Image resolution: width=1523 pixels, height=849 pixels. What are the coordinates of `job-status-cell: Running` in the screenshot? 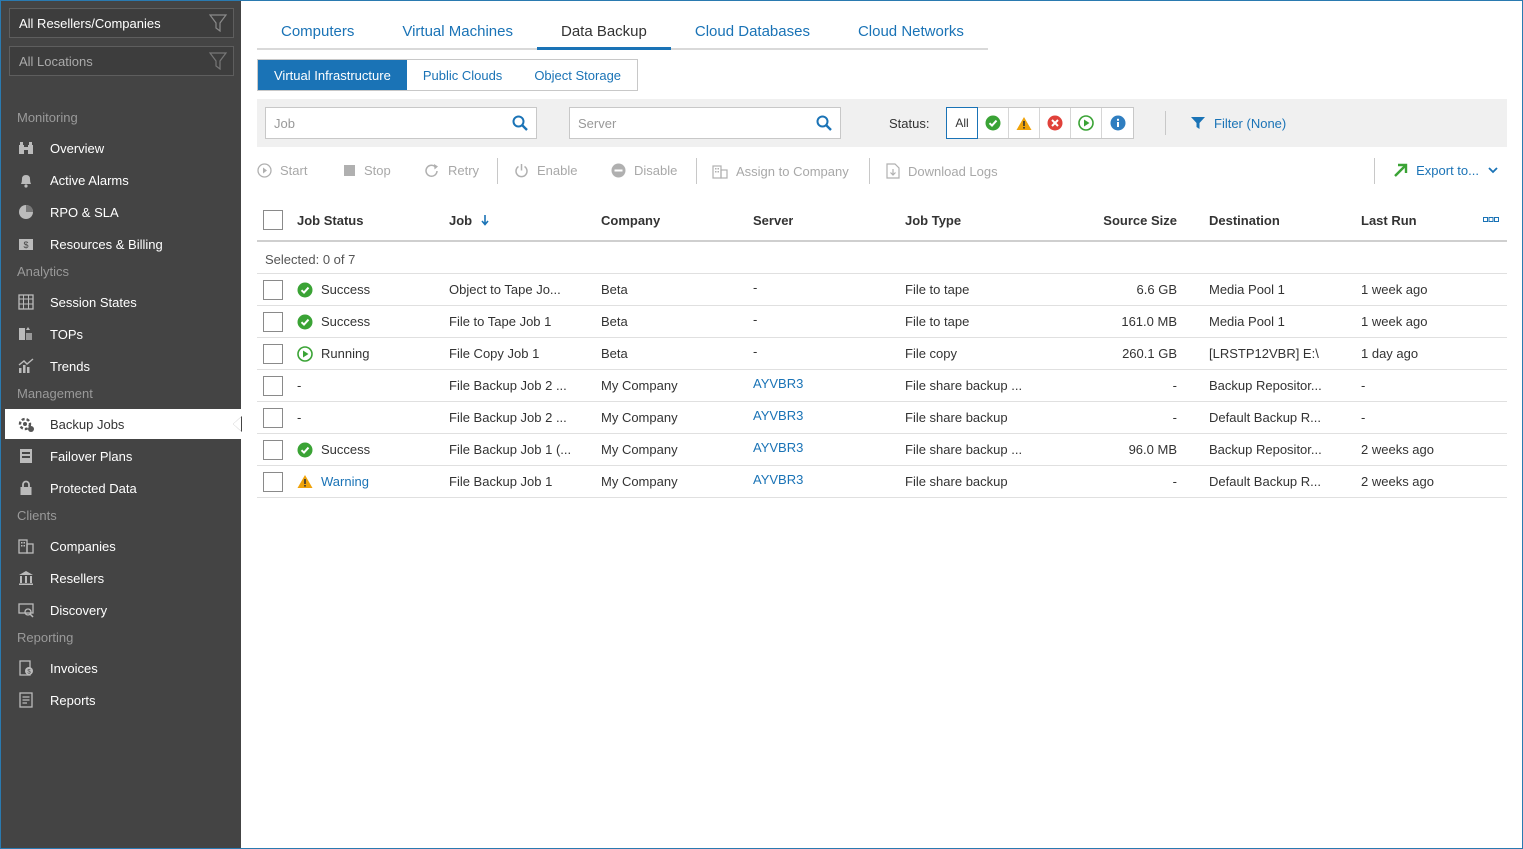 It's located at (333, 353).